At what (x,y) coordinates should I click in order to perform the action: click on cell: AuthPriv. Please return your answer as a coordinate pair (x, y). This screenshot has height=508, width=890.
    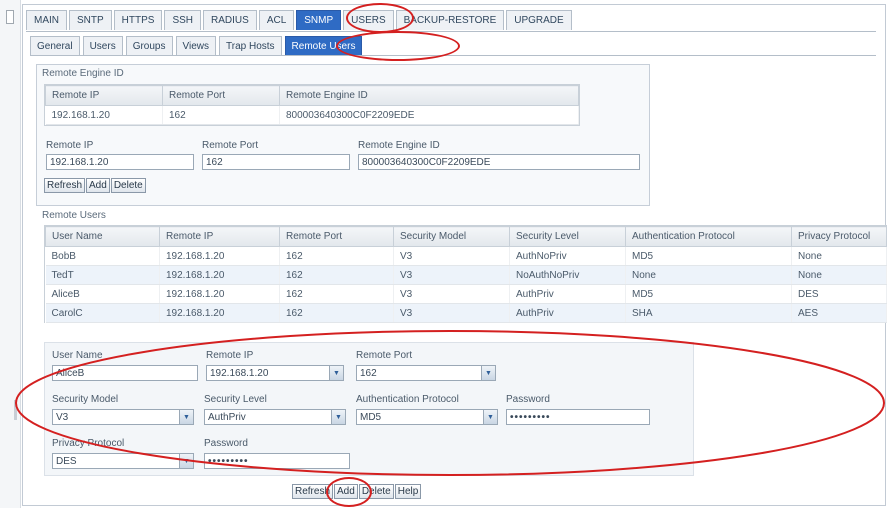
    Looking at the image, I should click on (567, 294).